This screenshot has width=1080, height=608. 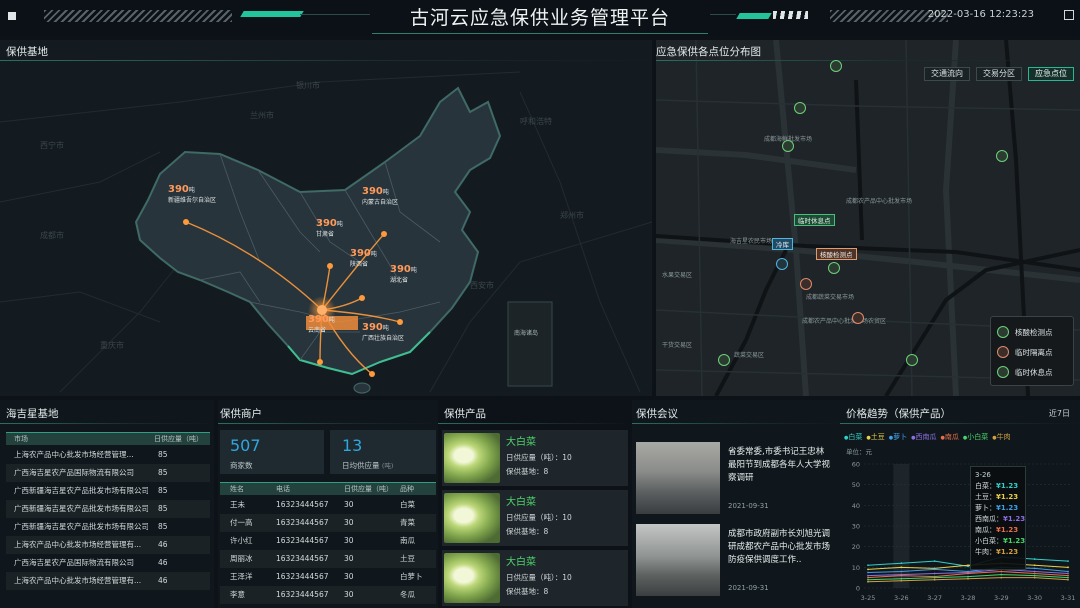 I want to click on legend-item: ●小白菜, so click(x=975, y=437).